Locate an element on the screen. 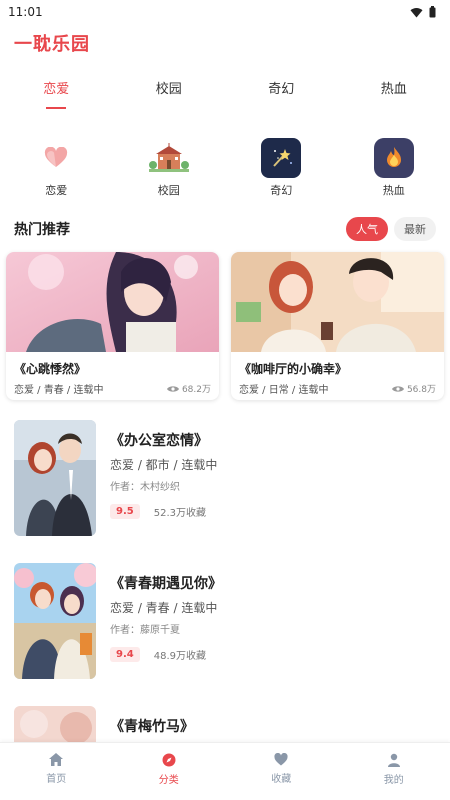 The height and width of the screenshot is (800, 450). item-author: 作者：藤原千夏 is located at coordinates (145, 630).